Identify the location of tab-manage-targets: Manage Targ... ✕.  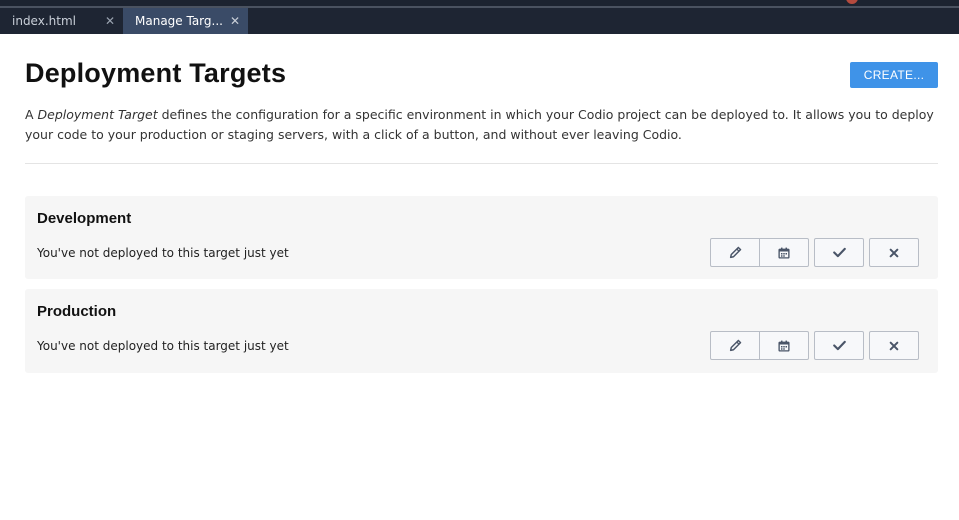
(185, 21).